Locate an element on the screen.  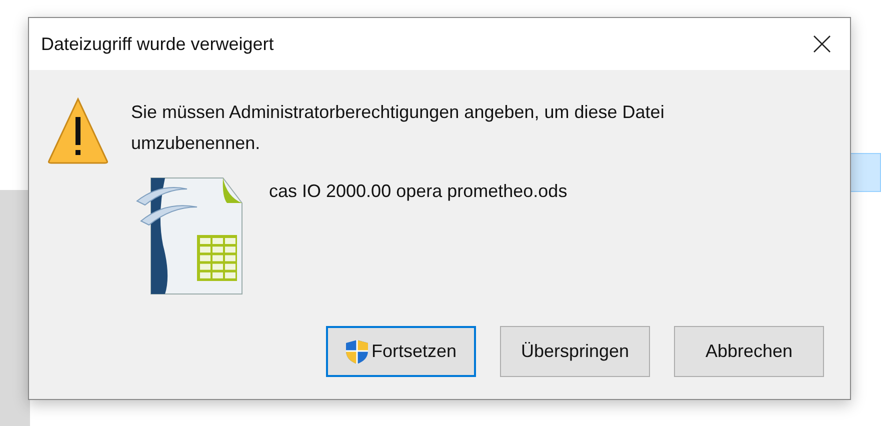
file-name: cas IO 2000.00 opera prometheo.ods is located at coordinates (418, 191).